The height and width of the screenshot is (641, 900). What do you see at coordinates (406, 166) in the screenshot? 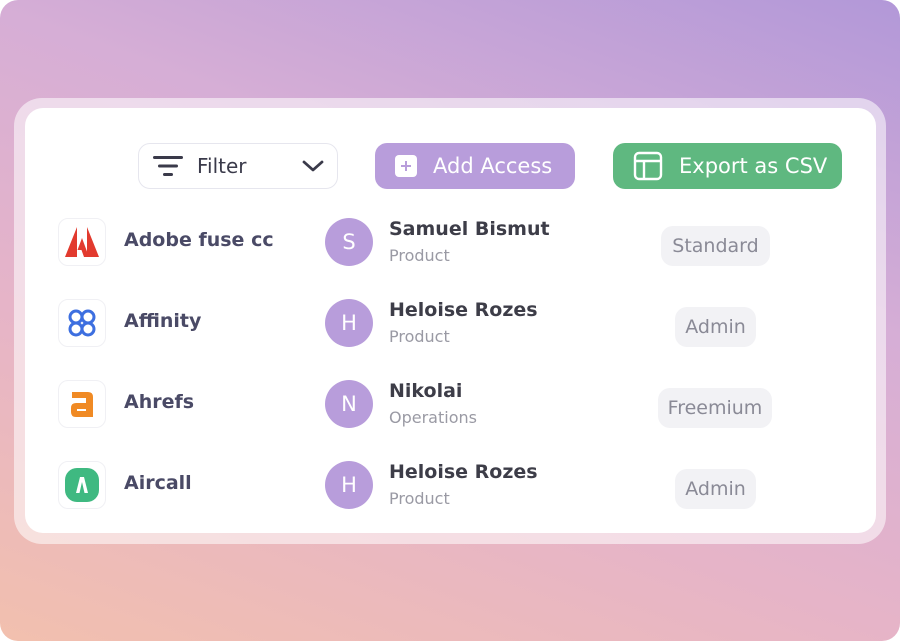
I see `plus-icon` at bounding box center [406, 166].